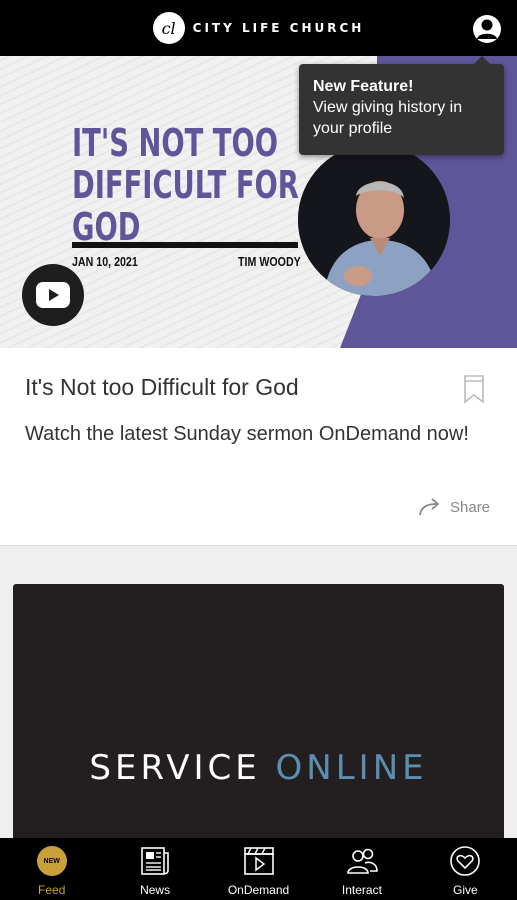 The width and height of the screenshot is (517, 900). Describe the element at coordinates (269, 261) in the screenshot. I see `sermon-speaker: TIM WOODY` at that location.